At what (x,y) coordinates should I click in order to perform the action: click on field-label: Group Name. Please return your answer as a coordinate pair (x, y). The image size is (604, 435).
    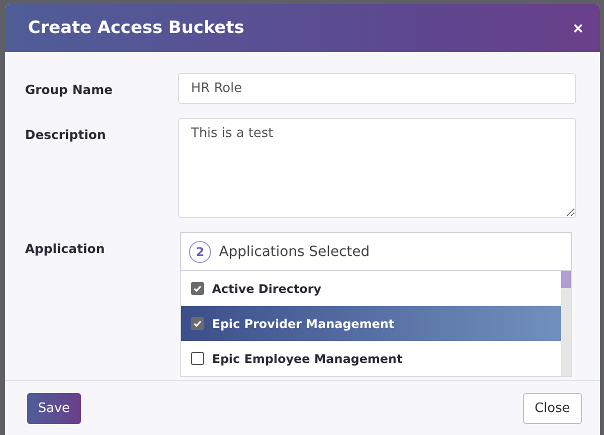
    Looking at the image, I should click on (69, 90).